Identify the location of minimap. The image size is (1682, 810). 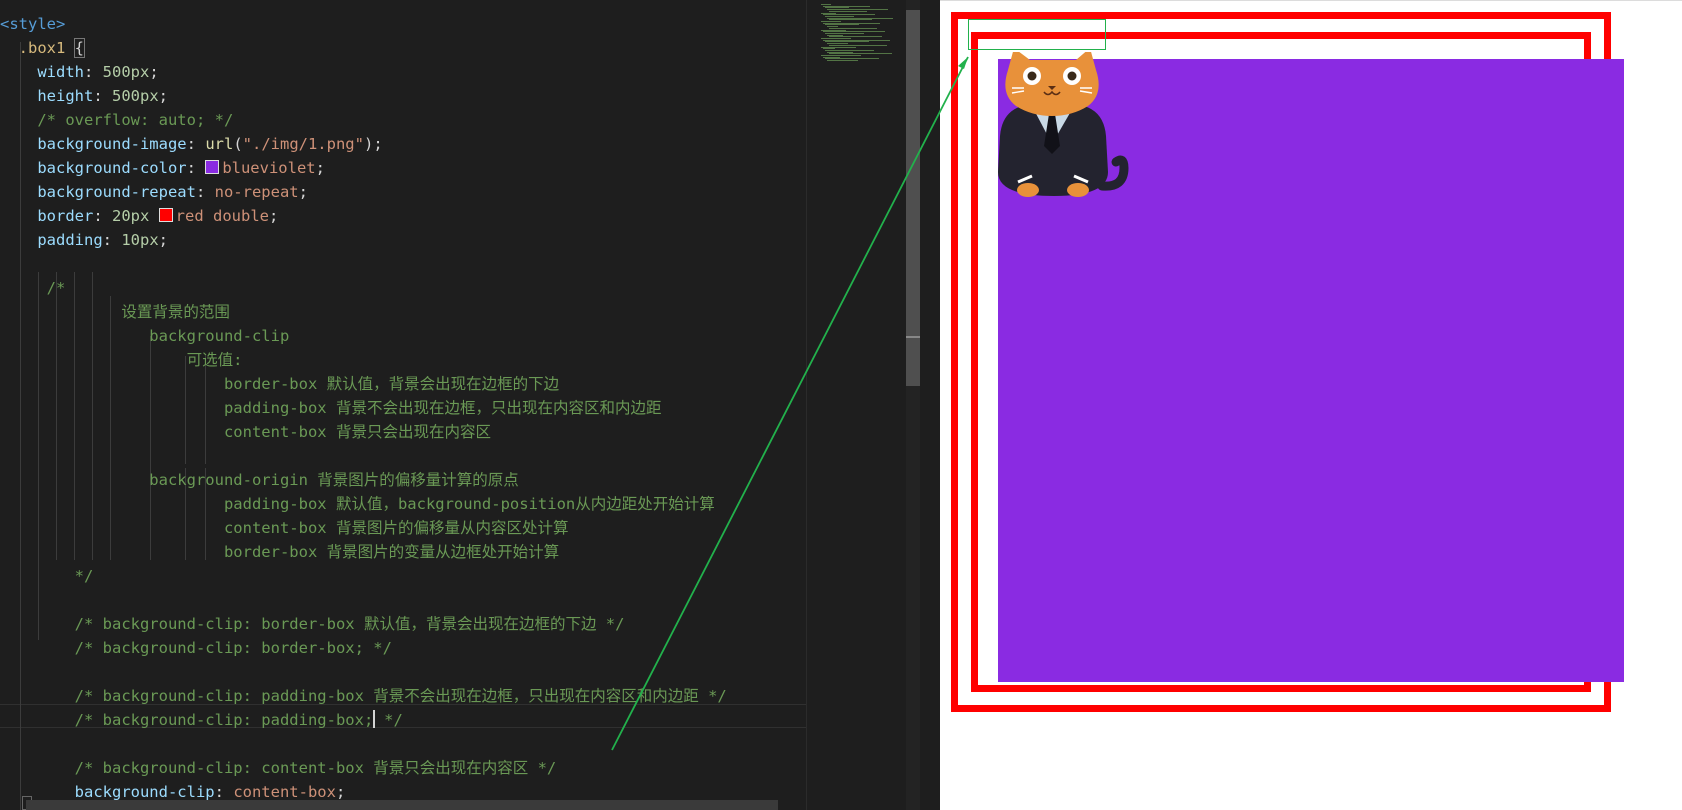
(856, 405).